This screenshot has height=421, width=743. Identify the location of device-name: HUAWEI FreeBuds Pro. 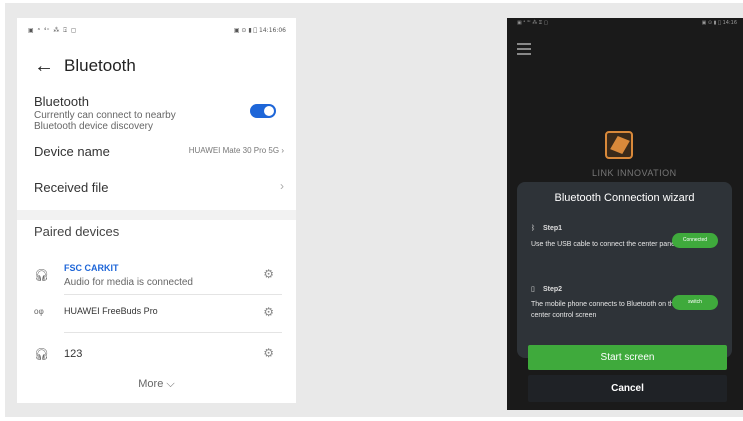
(111, 311).